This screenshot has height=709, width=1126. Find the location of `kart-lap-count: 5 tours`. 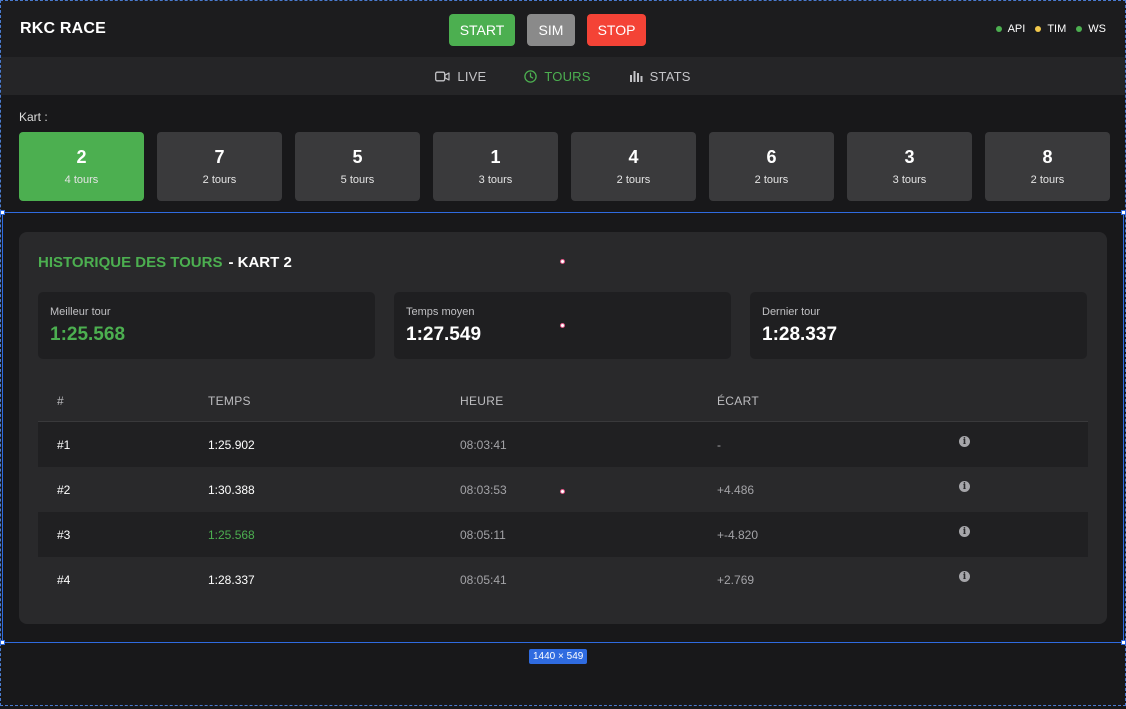

kart-lap-count: 5 tours is located at coordinates (357, 180).